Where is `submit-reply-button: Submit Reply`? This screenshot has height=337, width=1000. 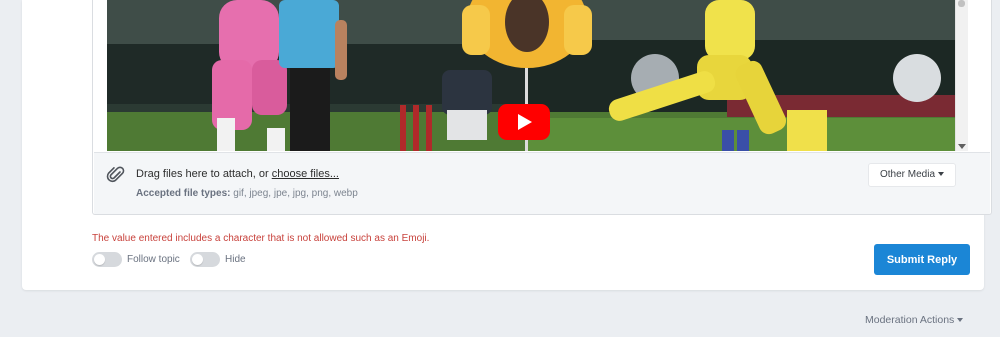 submit-reply-button: Submit Reply is located at coordinates (922, 259).